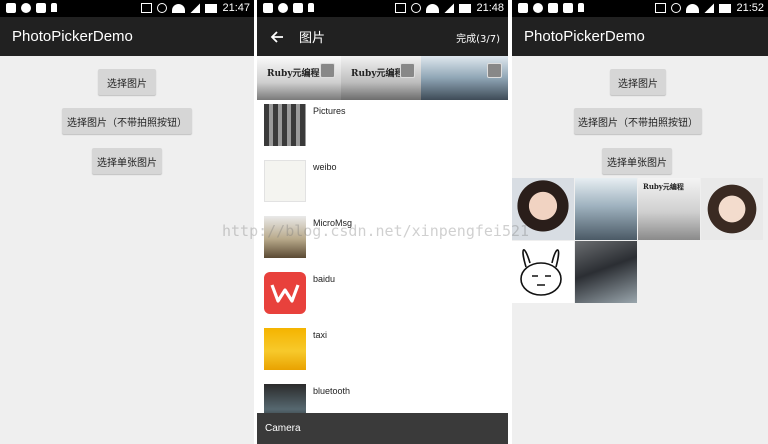 The height and width of the screenshot is (444, 768). I want to click on book-caption: Ruby元编程, so click(663, 186).